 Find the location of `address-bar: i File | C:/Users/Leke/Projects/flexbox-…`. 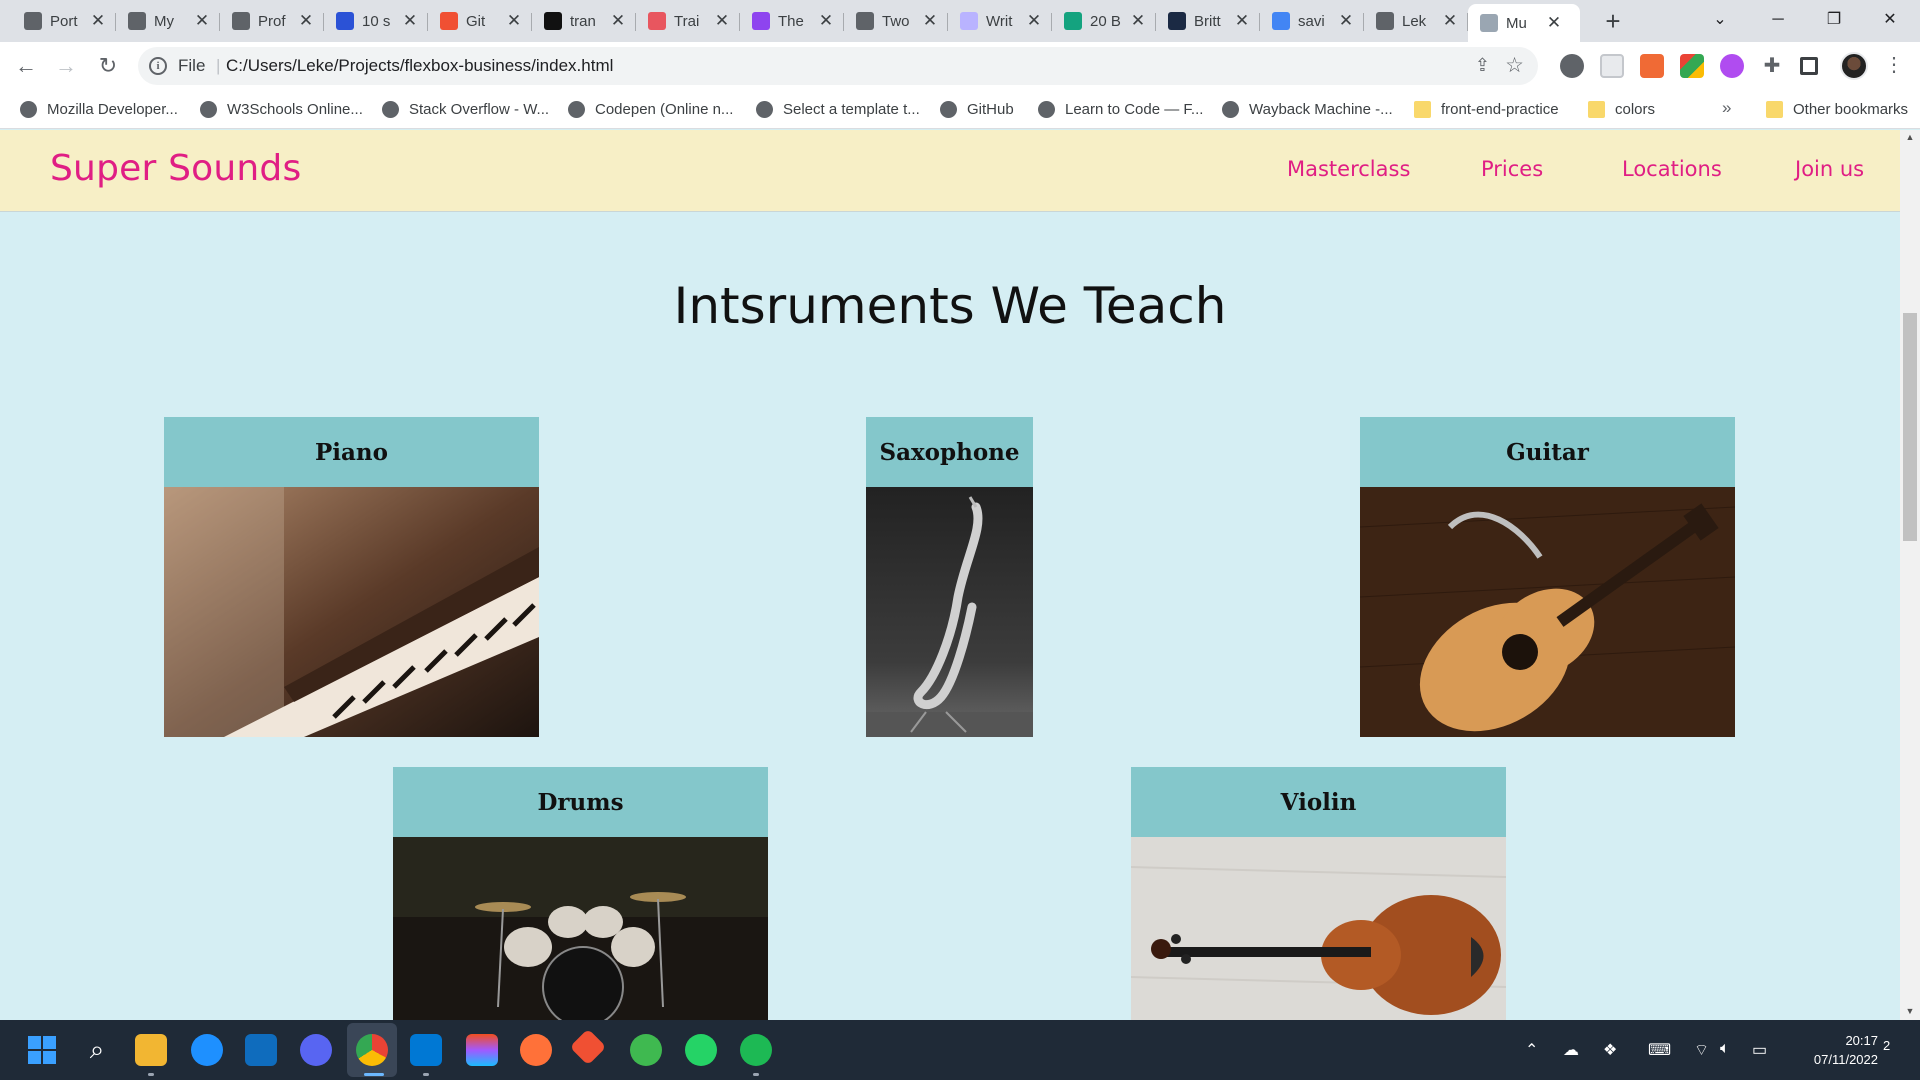

address-bar: i File | C:/Users/Leke/Projects/flexbox-… is located at coordinates (838, 66).